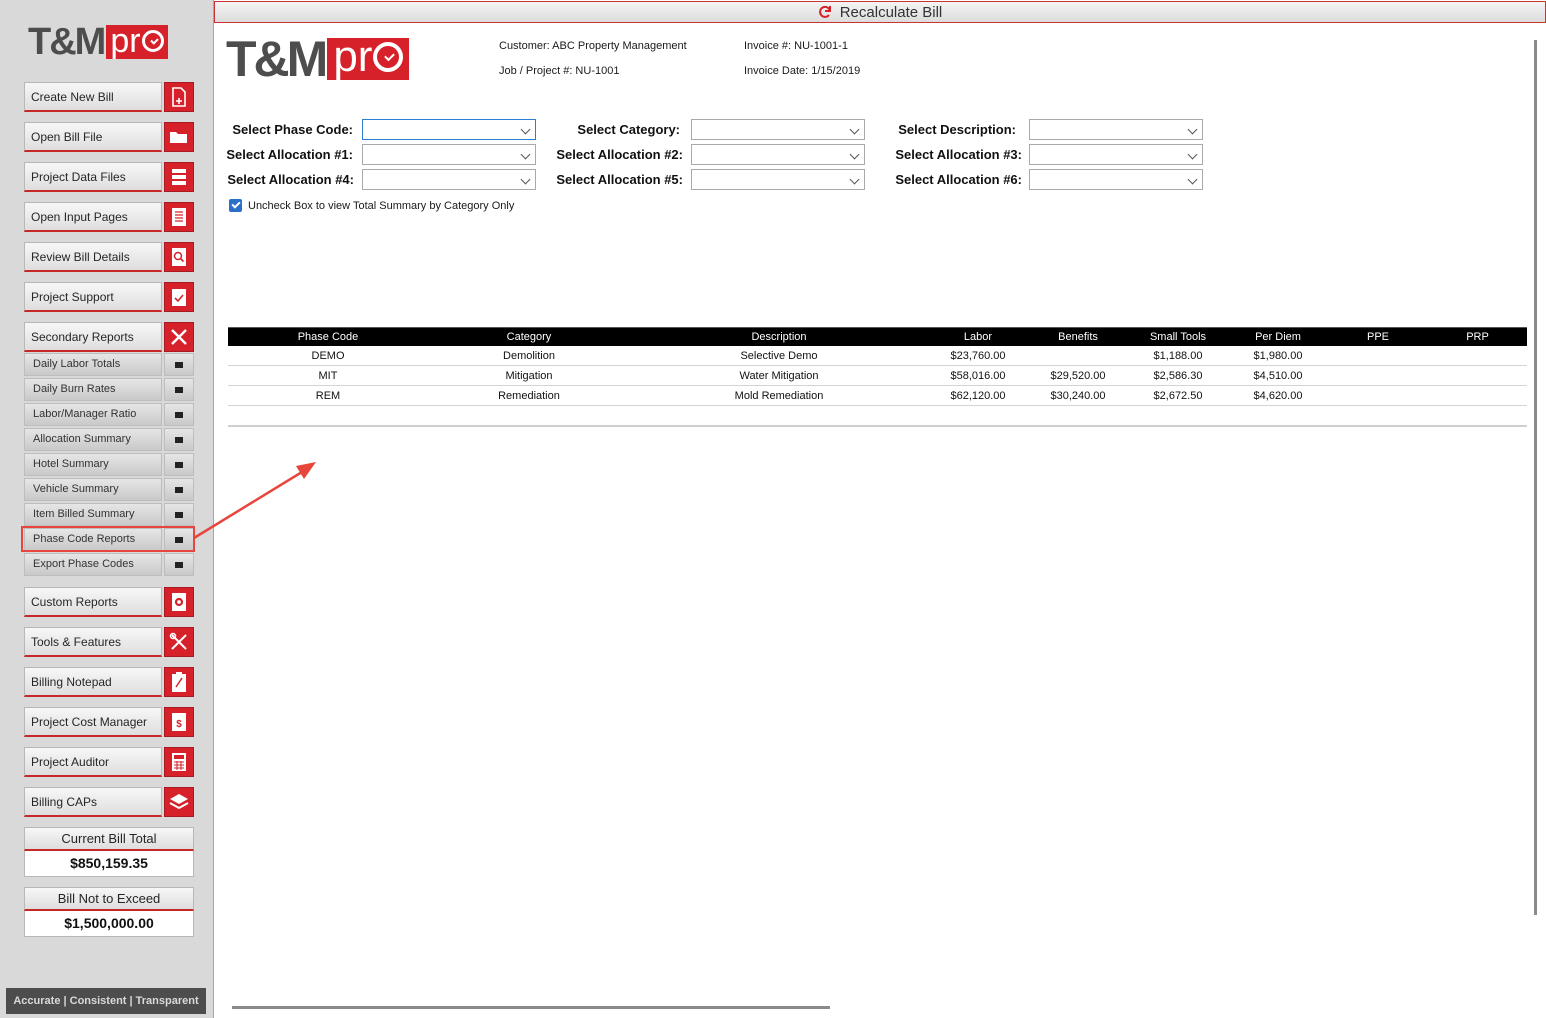 The width and height of the screenshot is (1546, 1018). What do you see at coordinates (1278, 376) in the screenshot?
I see `table-cell: $4,510.00` at bounding box center [1278, 376].